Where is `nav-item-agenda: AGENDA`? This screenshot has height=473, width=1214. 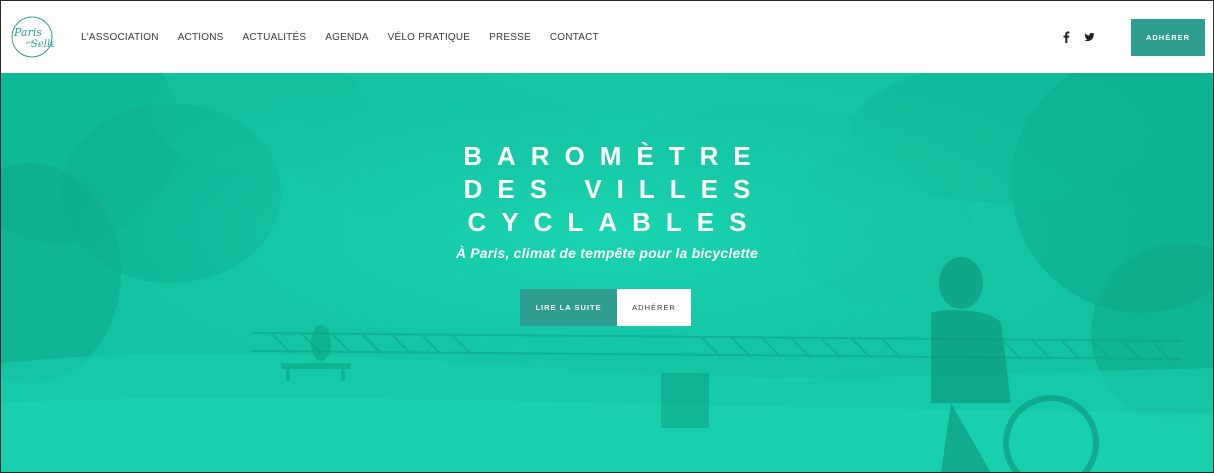 nav-item-agenda: AGENDA is located at coordinates (346, 37).